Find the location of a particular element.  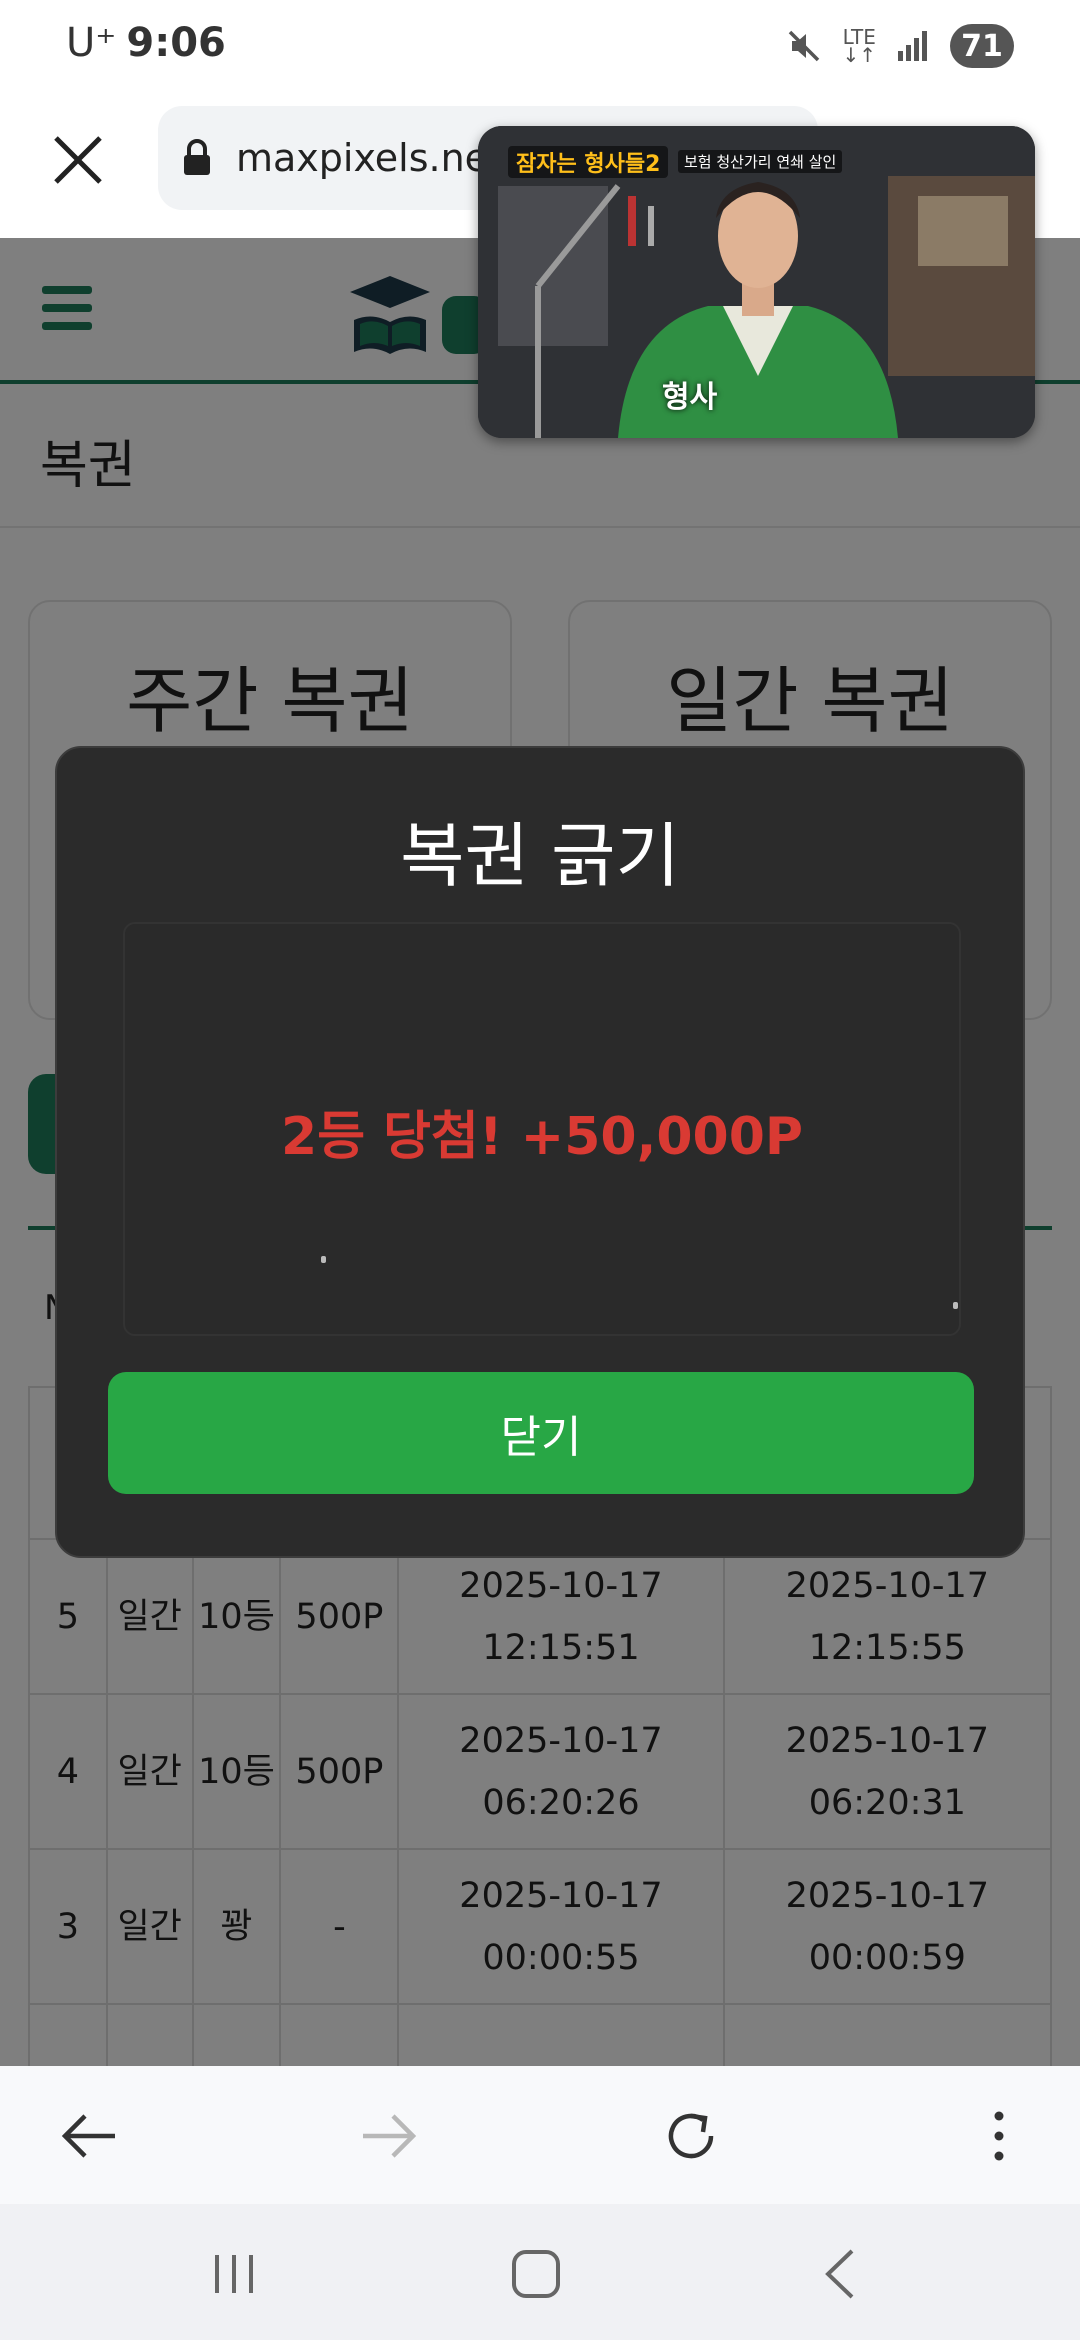

chevron-left-icon is located at coordinates (839, 2274).